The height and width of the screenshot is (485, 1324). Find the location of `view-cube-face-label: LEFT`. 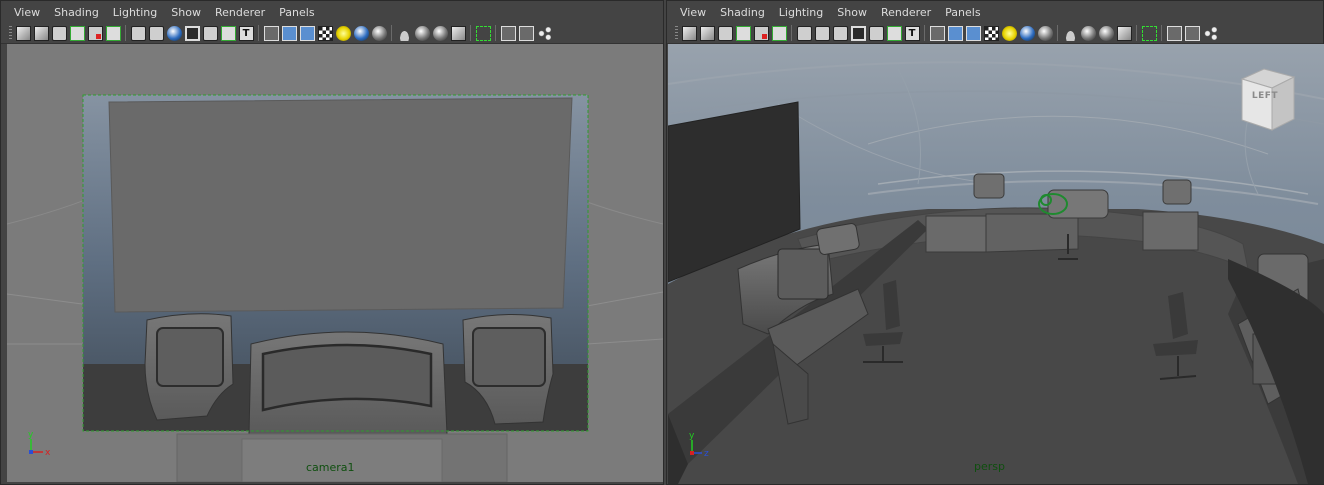

view-cube-face-label: LEFT is located at coordinates (1265, 96).